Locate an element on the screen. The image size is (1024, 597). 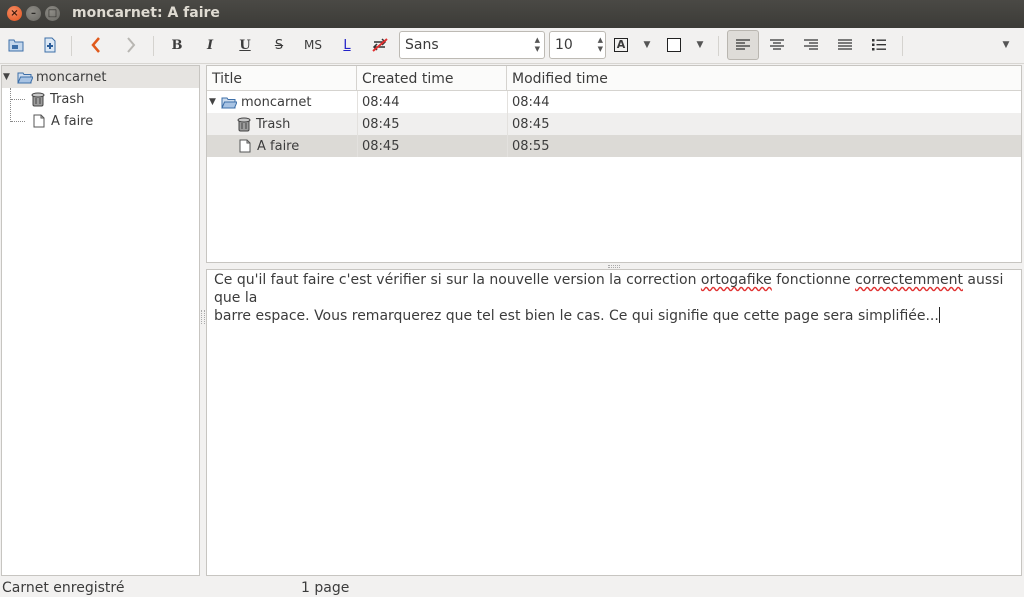
maximize-window-button: □ is located at coordinates (52, 13).